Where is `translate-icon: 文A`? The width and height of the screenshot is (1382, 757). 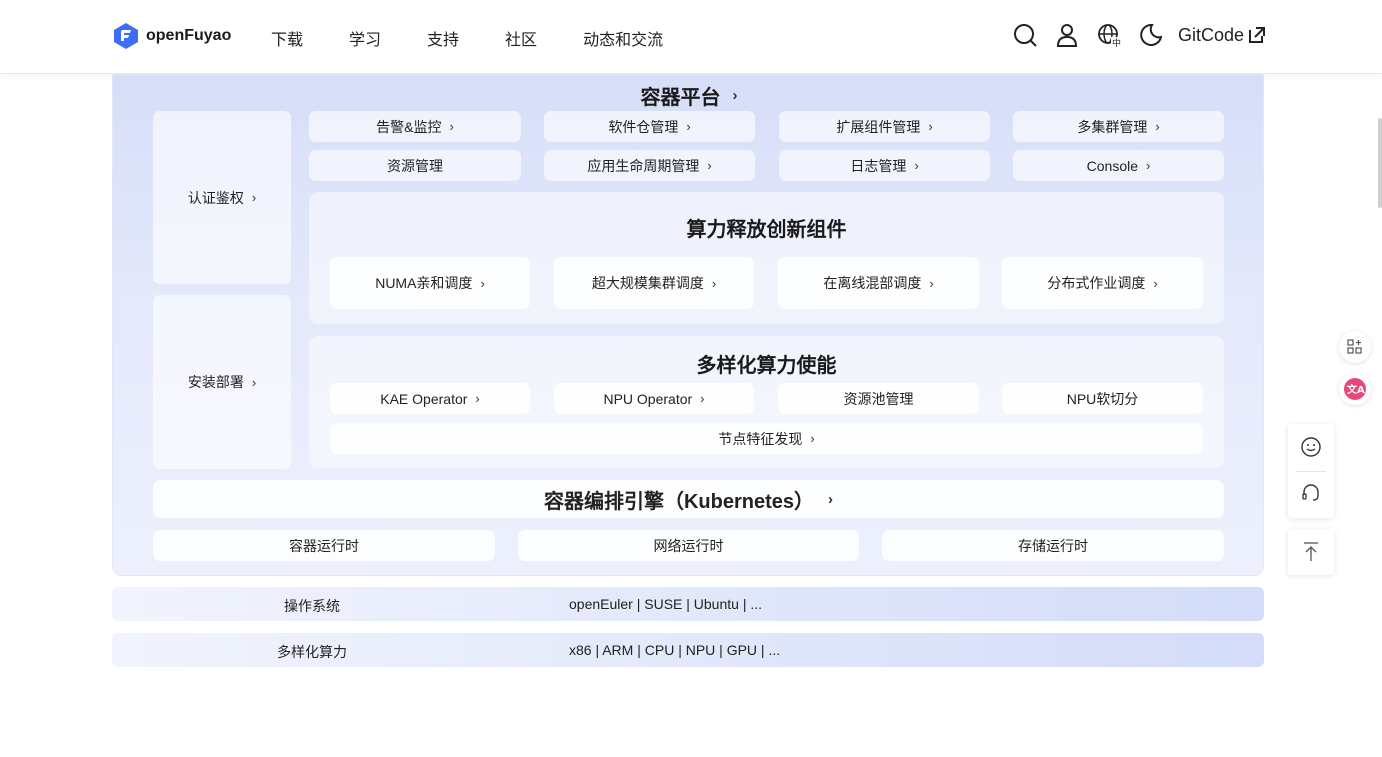
translate-icon: 文A is located at coordinates (1355, 389).